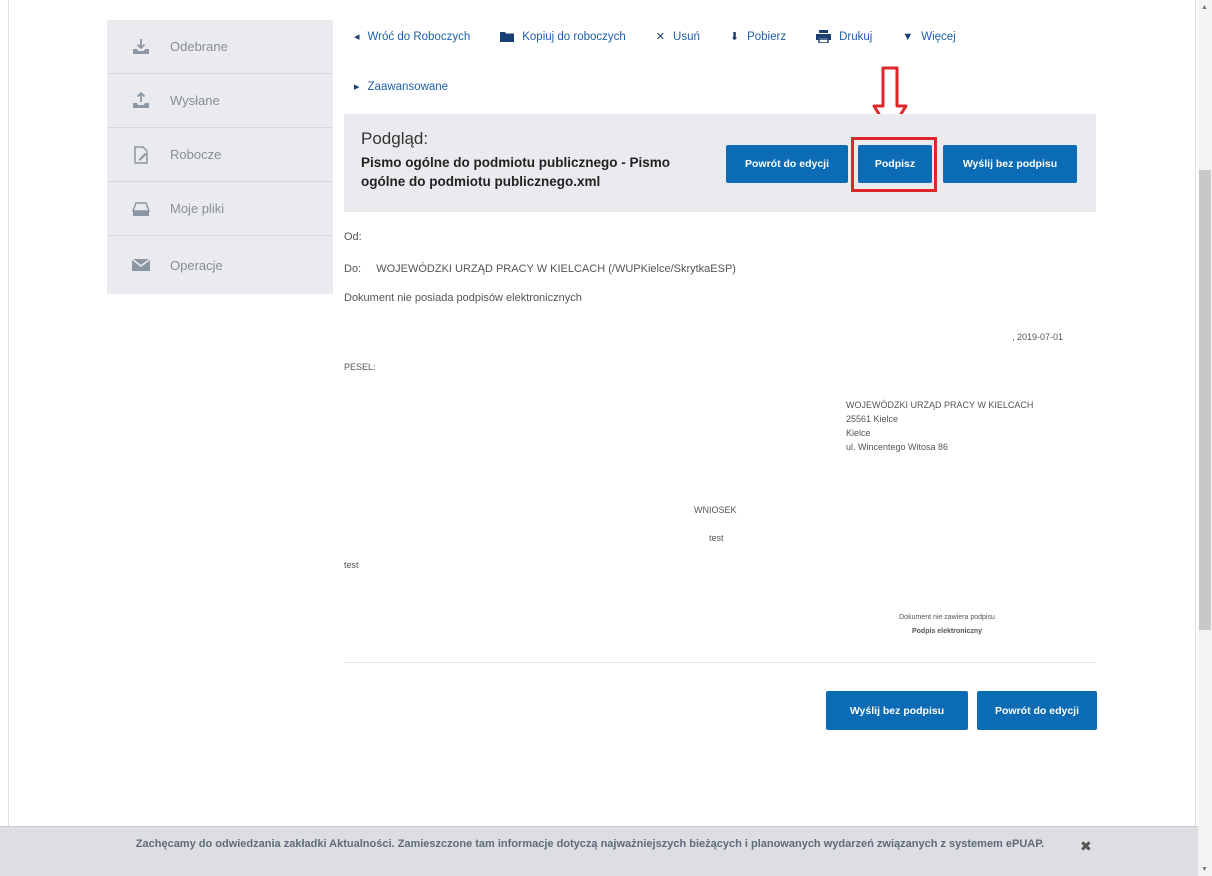 This screenshot has height=876, width=1212. What do you see at coordinates (856, 36) in the screenshot?
I see `print-label: Drukuj` at bounding box center [856, 36].